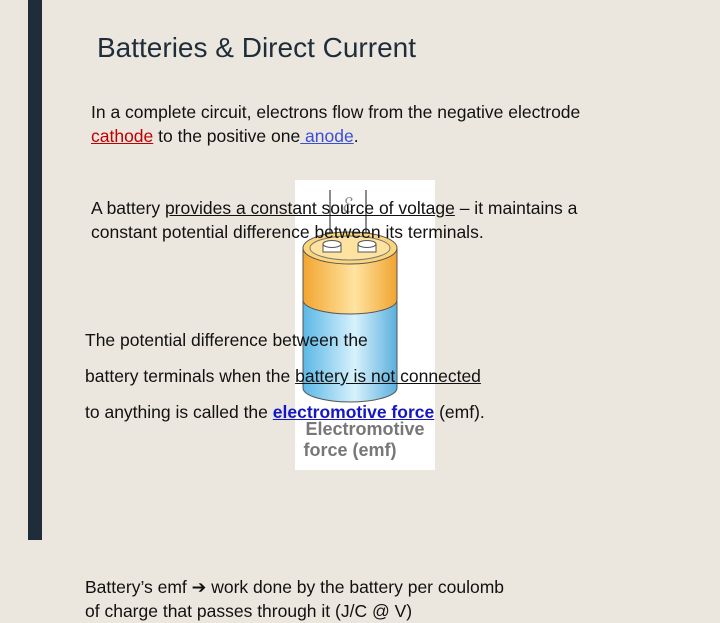  What do you see at coordinates (122, 136) in the screenshot?
I see `cathode-term: cathode` at bounding box center [122, 136].